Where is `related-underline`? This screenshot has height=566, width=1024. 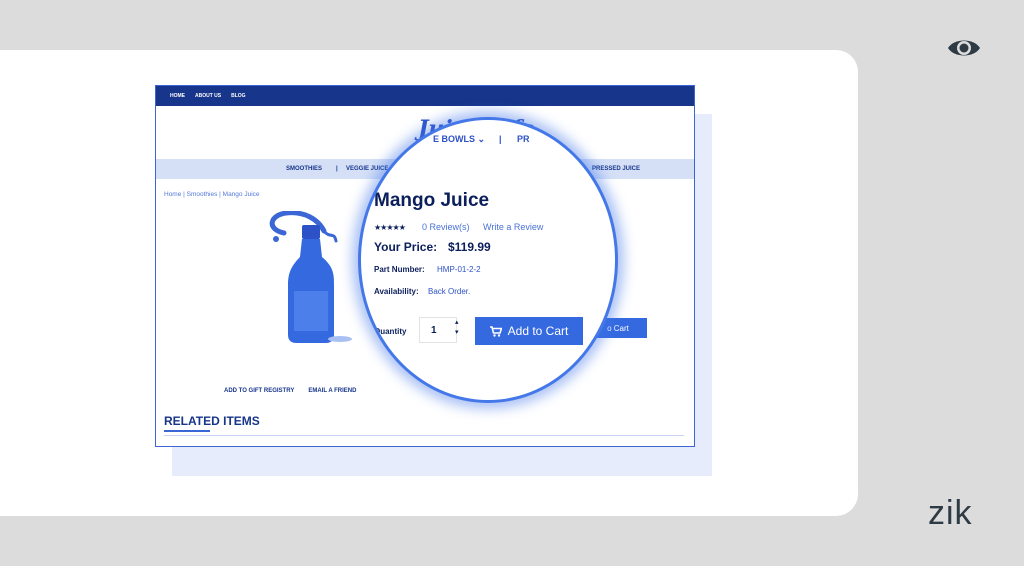 related-underline is located at coordinates (187, 431).